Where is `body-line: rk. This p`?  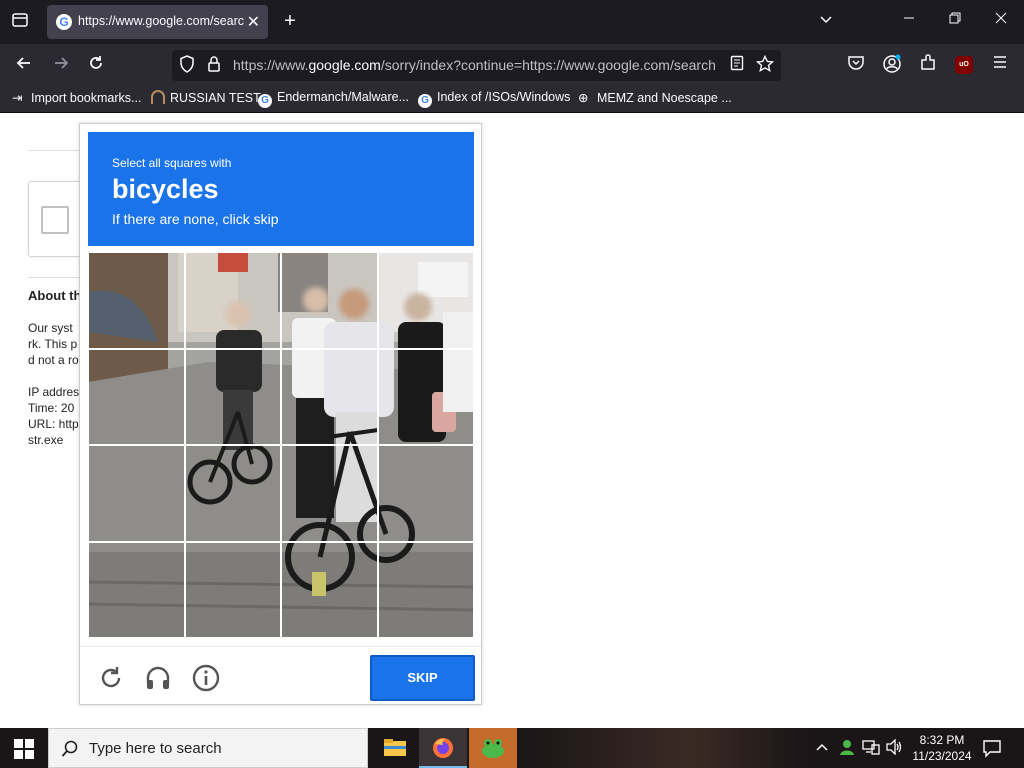
body-line: rk. This p is located at coordinates (53, 344).